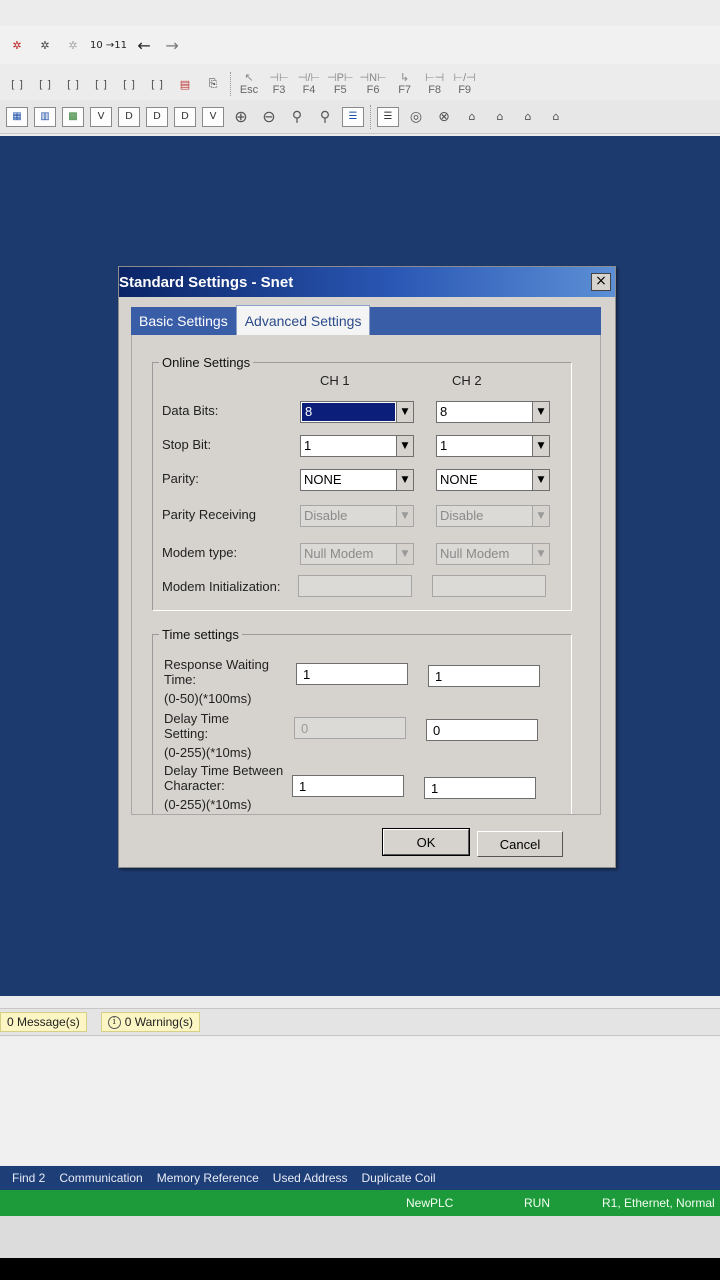 This screenshot has height=1280, width=720. Describe the element at coordinates (207, 735) in the screenshot. I see `delay-time-label: Delay Time Setting: (0-255)(*10ms)` at that location.